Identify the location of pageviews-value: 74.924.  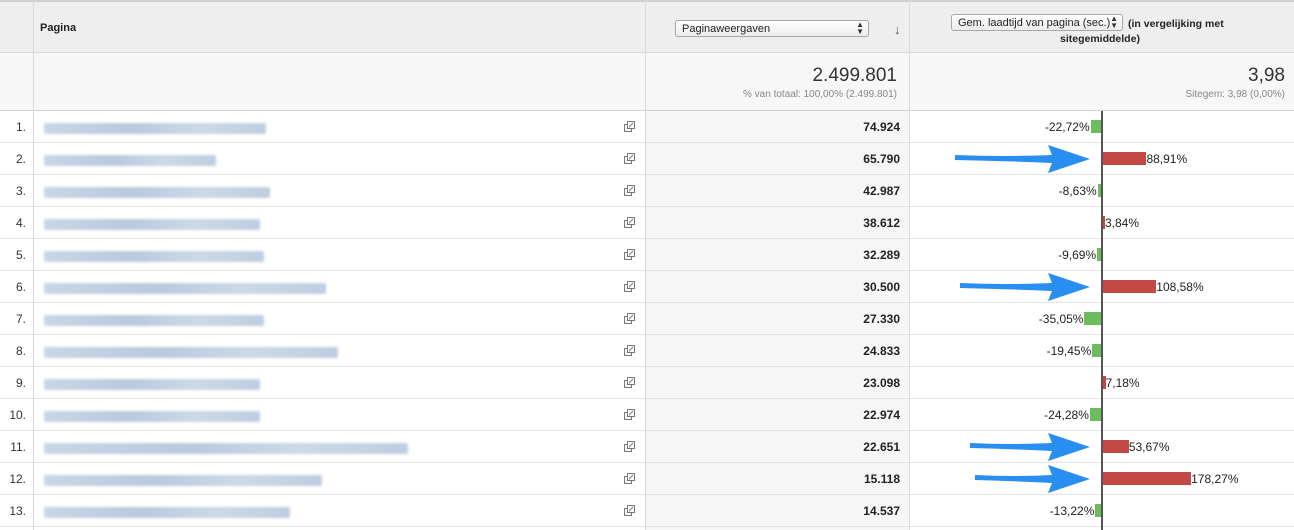
(881, 127).